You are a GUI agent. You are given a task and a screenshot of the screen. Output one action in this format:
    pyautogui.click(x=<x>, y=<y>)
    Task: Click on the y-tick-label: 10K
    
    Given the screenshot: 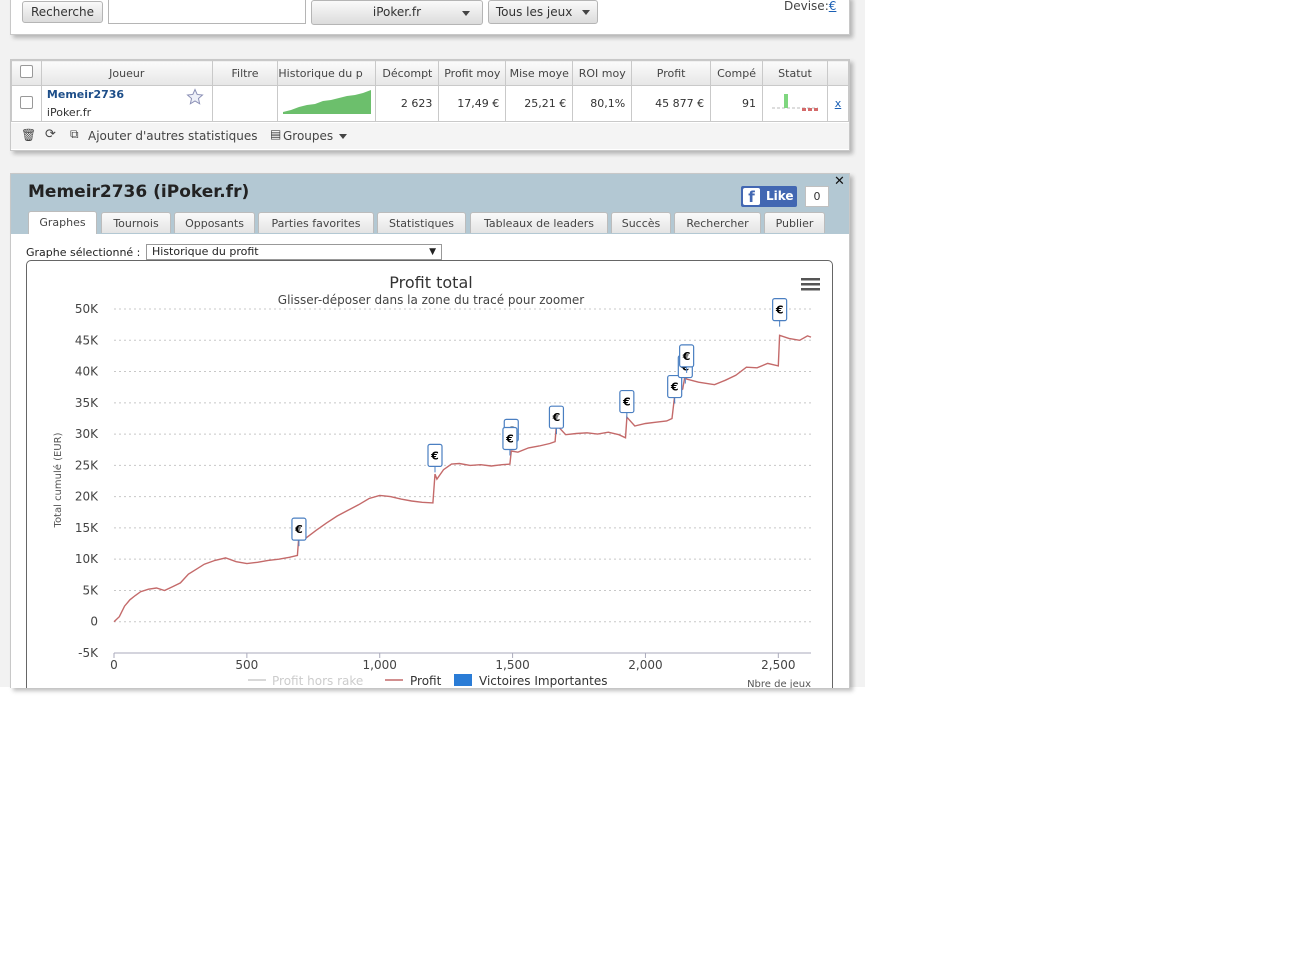 What is the action you would take?
    pyautogui.click(x=87, y=559)
    